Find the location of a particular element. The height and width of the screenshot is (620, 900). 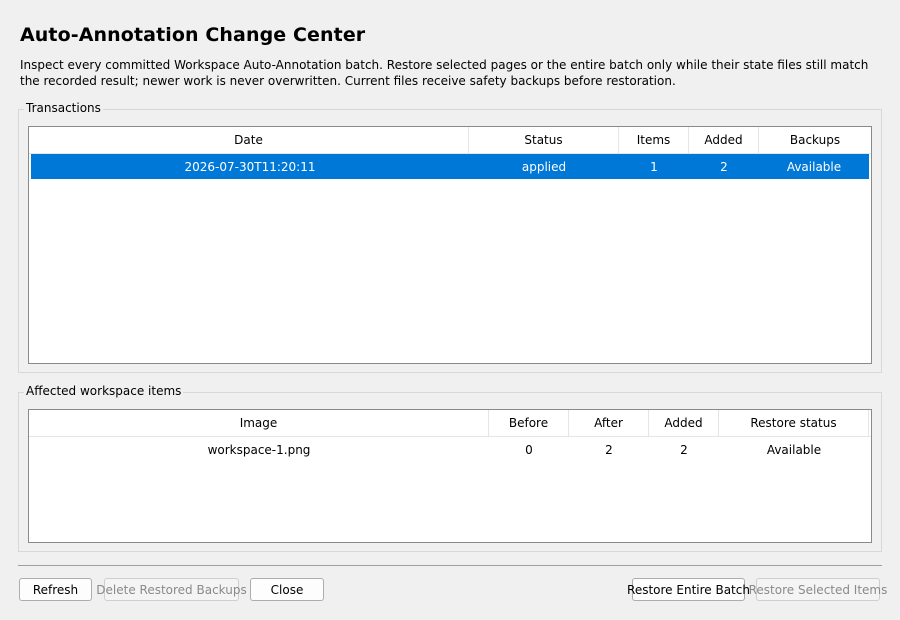

transaction-date: 2026-07-30T11:20:11 is located at coordinates (250, 166).